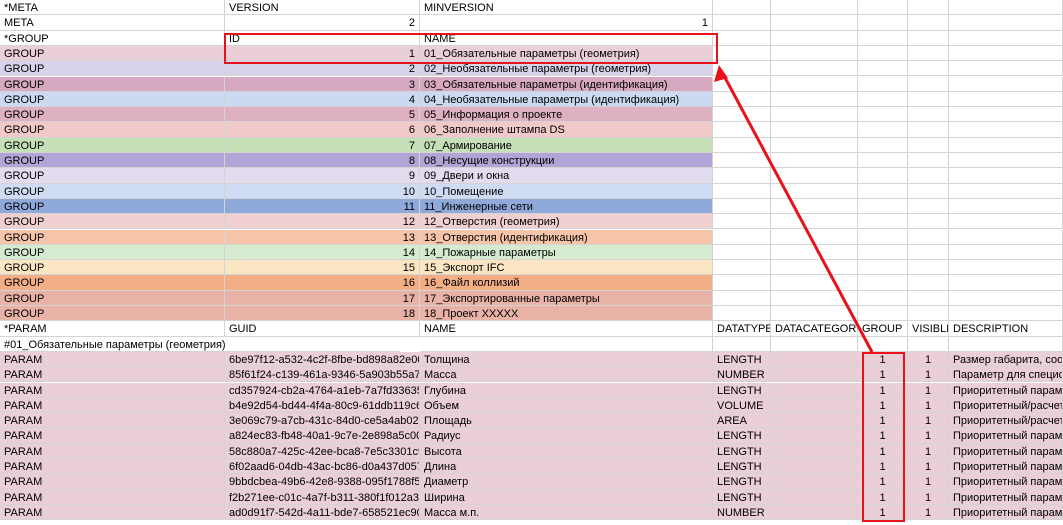 Image resolution: width=1063 pixels, height=525 pixels. Describe the element at coordinates (566, 130) in the screenshot. I see `cell-group-name: 06_Заполнение штампа DS` at that location.